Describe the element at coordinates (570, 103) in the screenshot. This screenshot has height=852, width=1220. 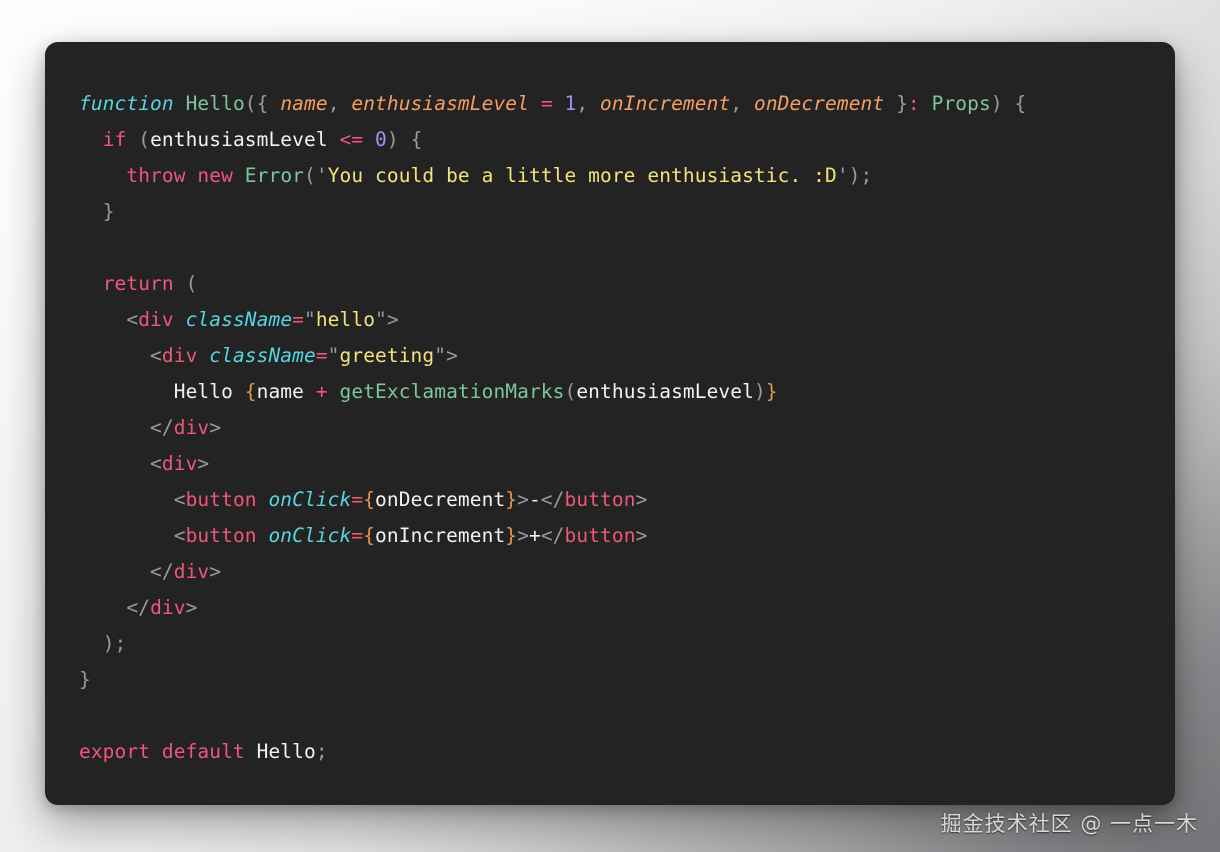
I see `code-token: 1` at that location.